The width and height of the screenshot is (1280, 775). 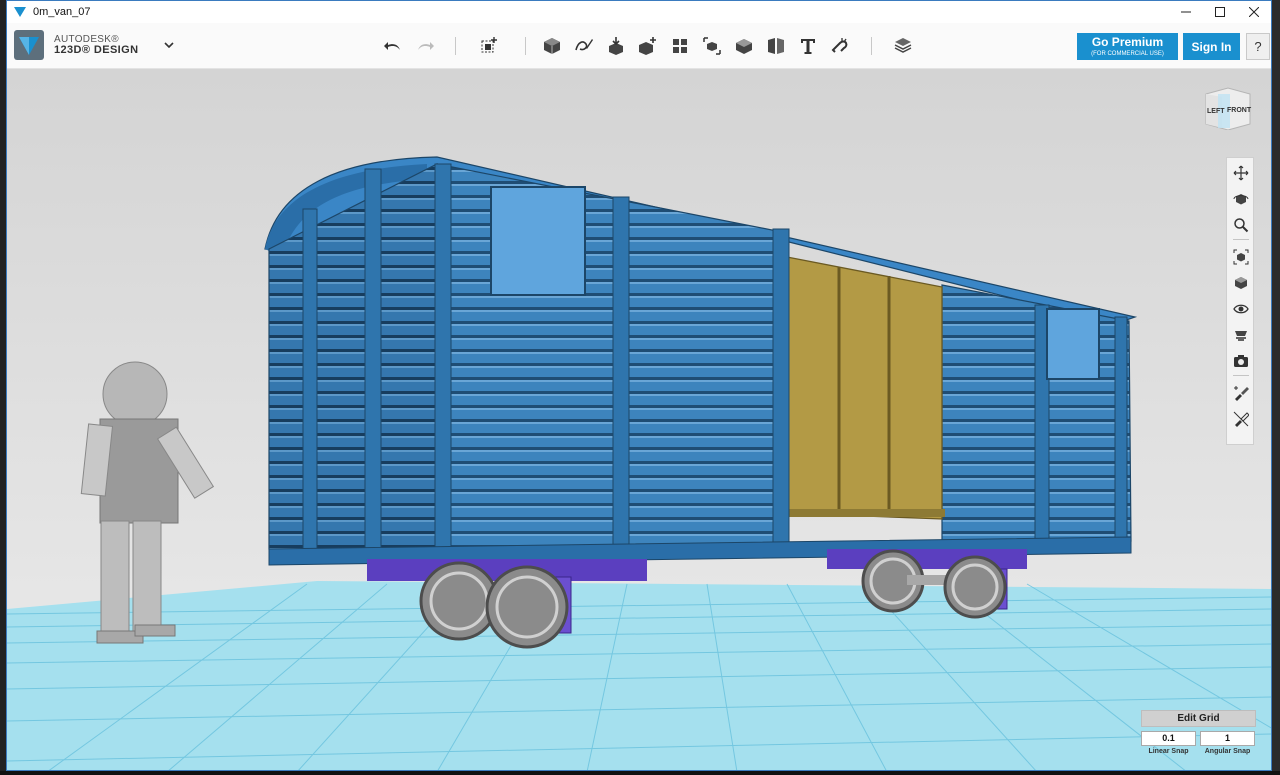 I want to click on redo-button, so click(x=425, y=46).